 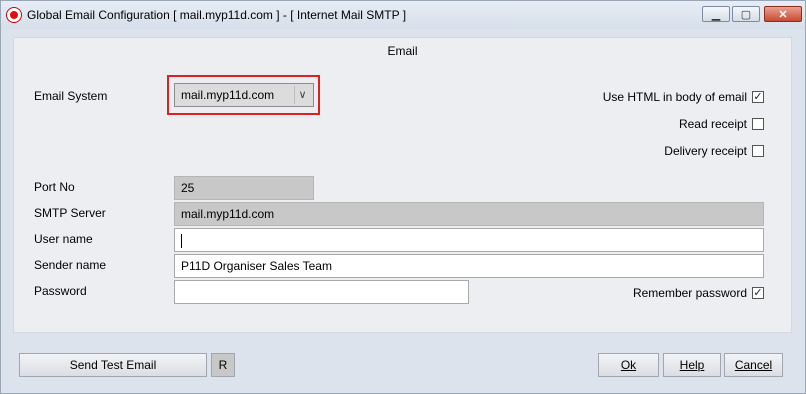 I want to click on close-button: ✕, so click(x=783, y=14).